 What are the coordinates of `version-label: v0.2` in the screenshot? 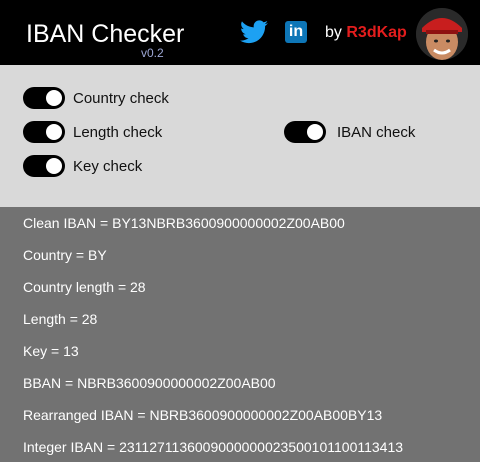 It's located at (152, 53).